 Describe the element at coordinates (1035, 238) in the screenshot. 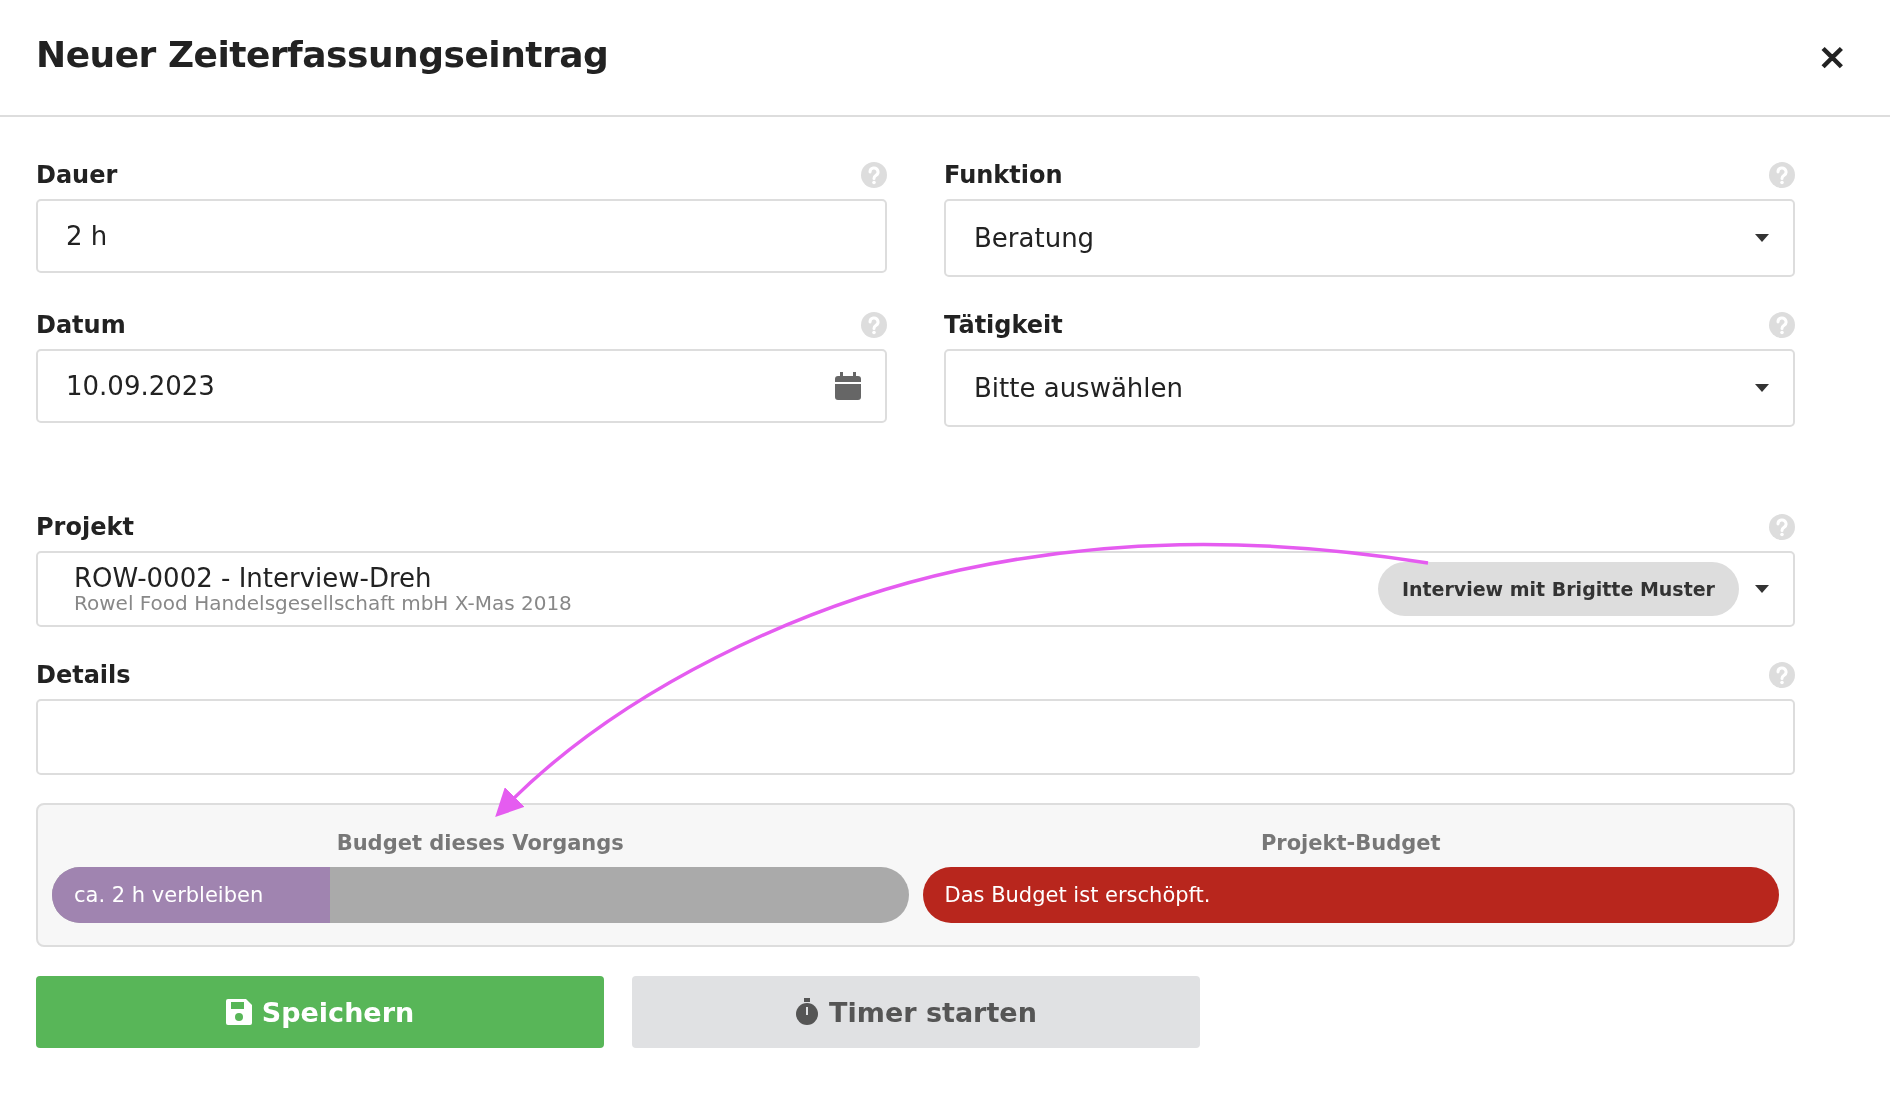

I see `field-value: Beratung` at that location.